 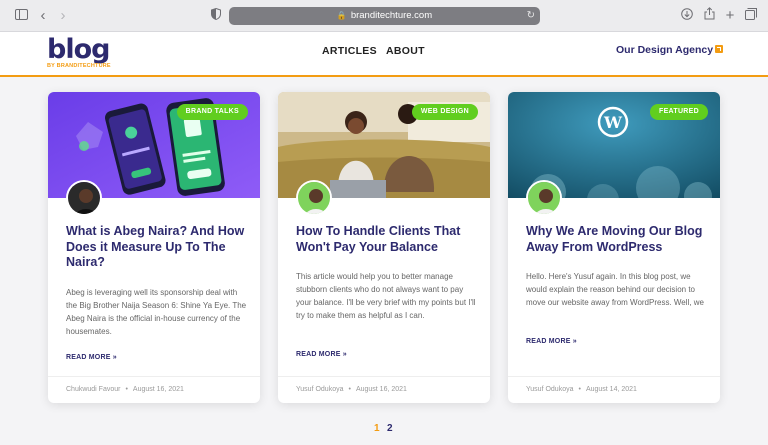 What do you see at coordinates (212, 112) in the screenshot?
I see `category-badge: BRAND TALKS` at bounding box center [212, 112].